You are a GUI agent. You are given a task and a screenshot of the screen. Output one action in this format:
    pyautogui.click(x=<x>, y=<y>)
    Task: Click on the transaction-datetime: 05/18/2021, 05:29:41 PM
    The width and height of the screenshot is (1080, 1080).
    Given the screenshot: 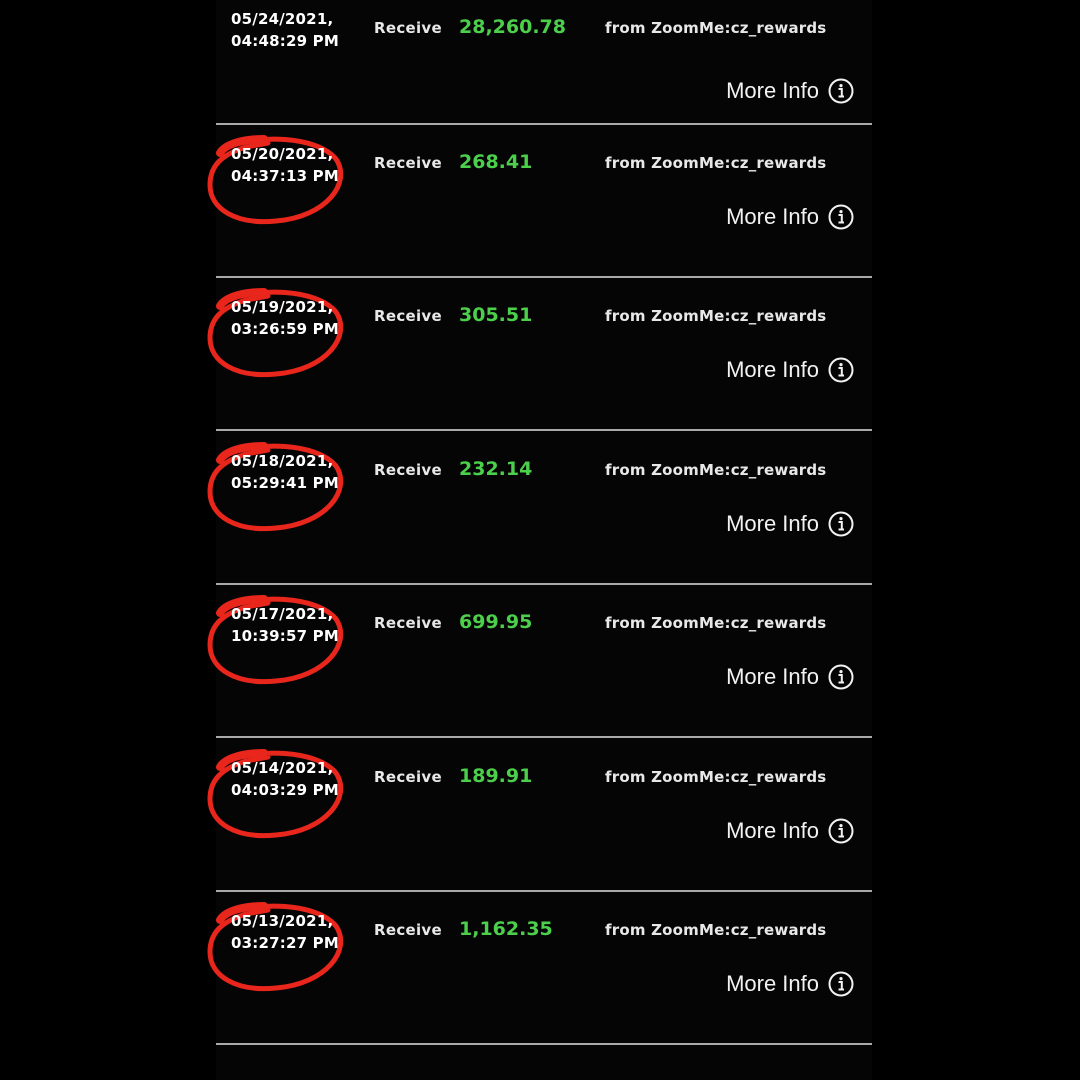 What is the action you would take?
    pyautogui.click(x=301, y=472)
    